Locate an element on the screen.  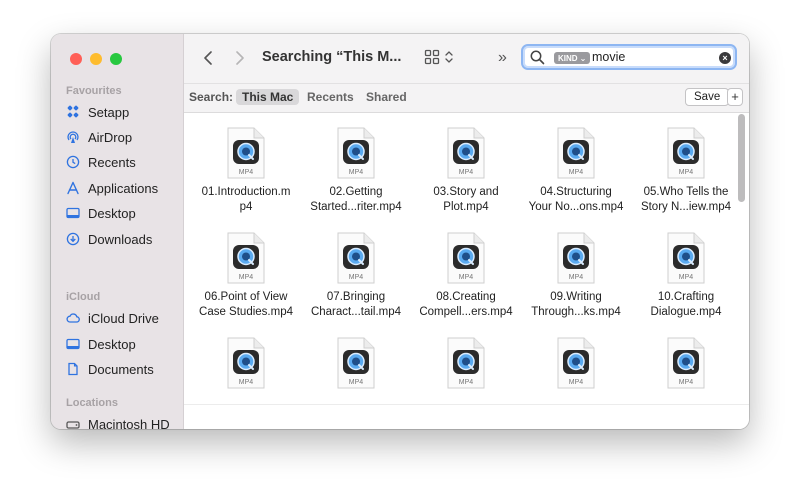
sidebar-item-label: iCloud Drive is located at coordinates (123, 318).